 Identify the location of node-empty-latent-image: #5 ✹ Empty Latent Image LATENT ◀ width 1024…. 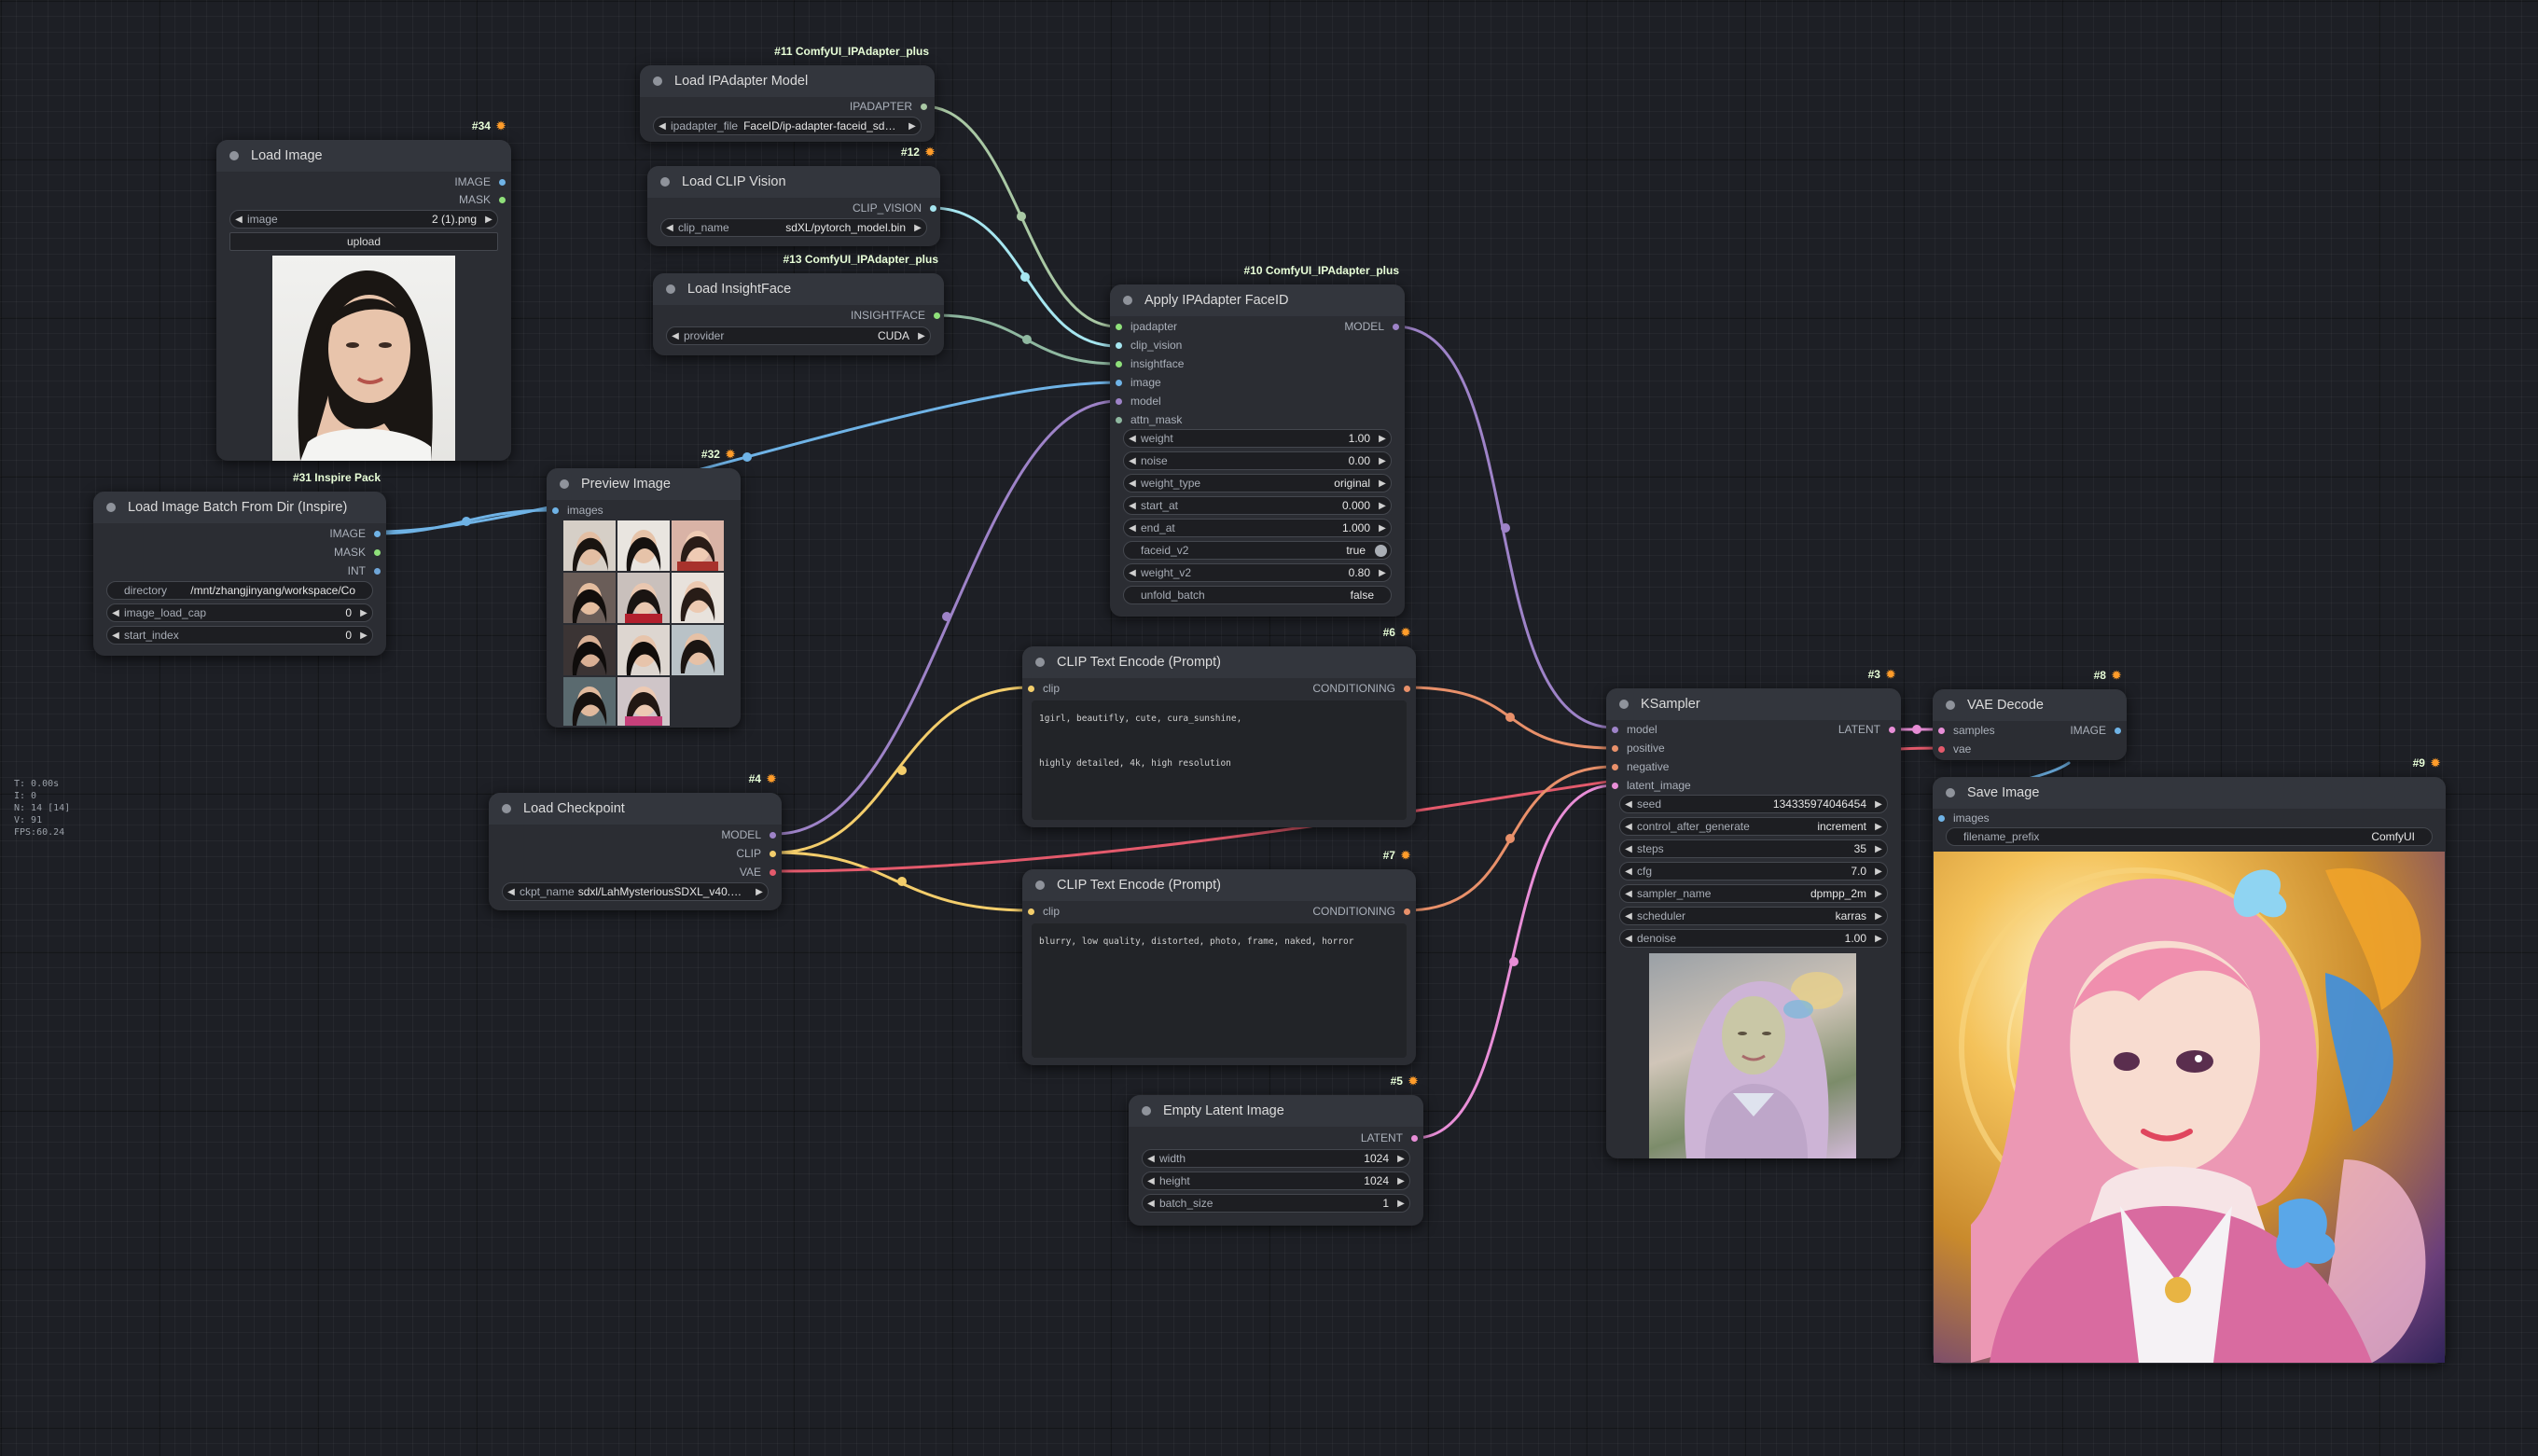
(1276, 1150).